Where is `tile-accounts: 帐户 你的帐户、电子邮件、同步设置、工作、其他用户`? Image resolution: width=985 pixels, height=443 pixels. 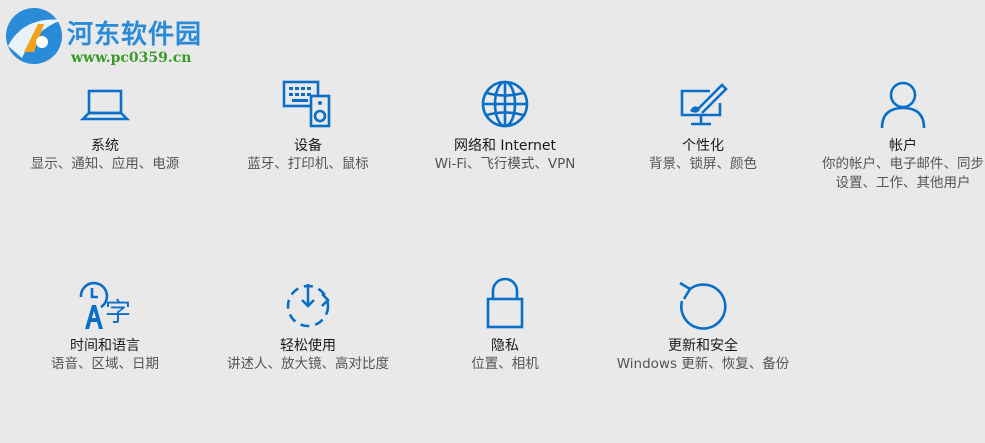 tile-accounts: 帐户 你的帐户、电子邮件、同步设置、工作、其他用户 is located at coordinates (896, 134).